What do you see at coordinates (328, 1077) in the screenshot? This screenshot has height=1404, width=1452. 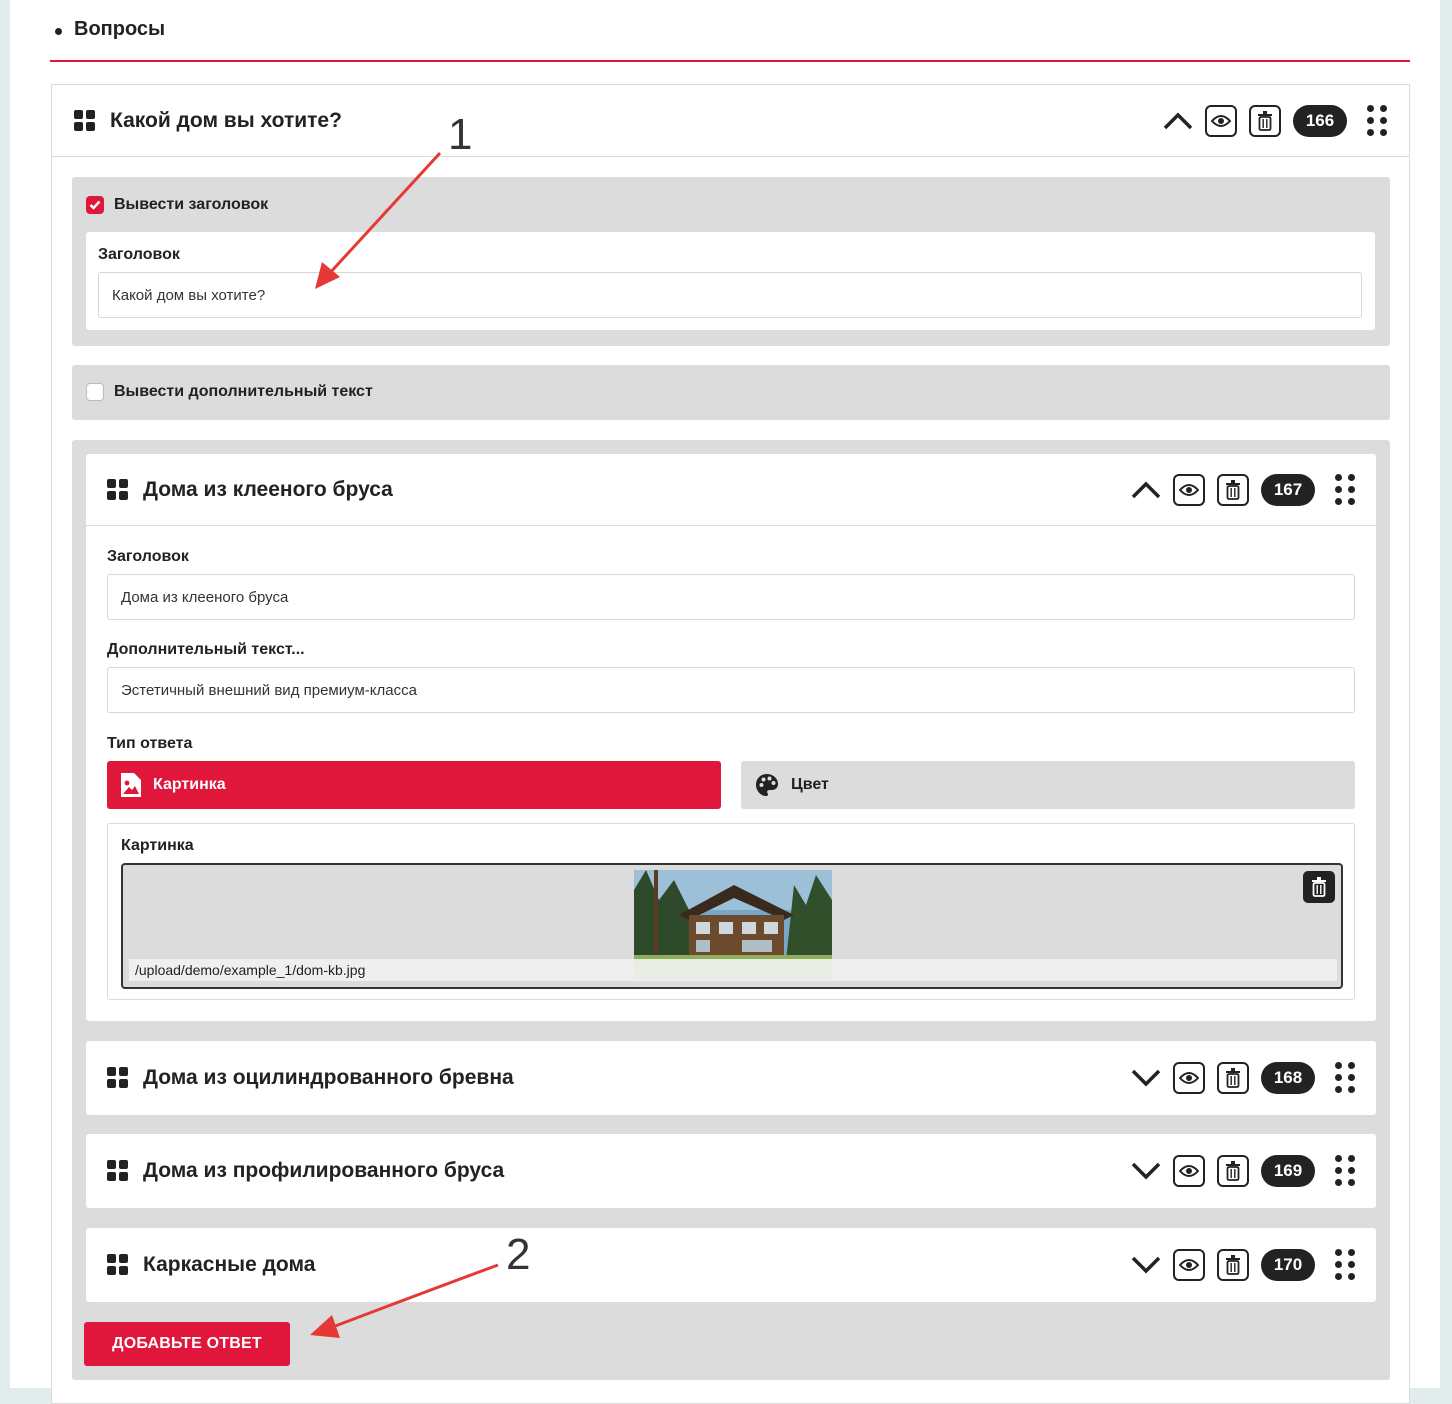 I see `answer-title: Дома из оцилиндрованного бревна` at bounding box center [328, 1077].